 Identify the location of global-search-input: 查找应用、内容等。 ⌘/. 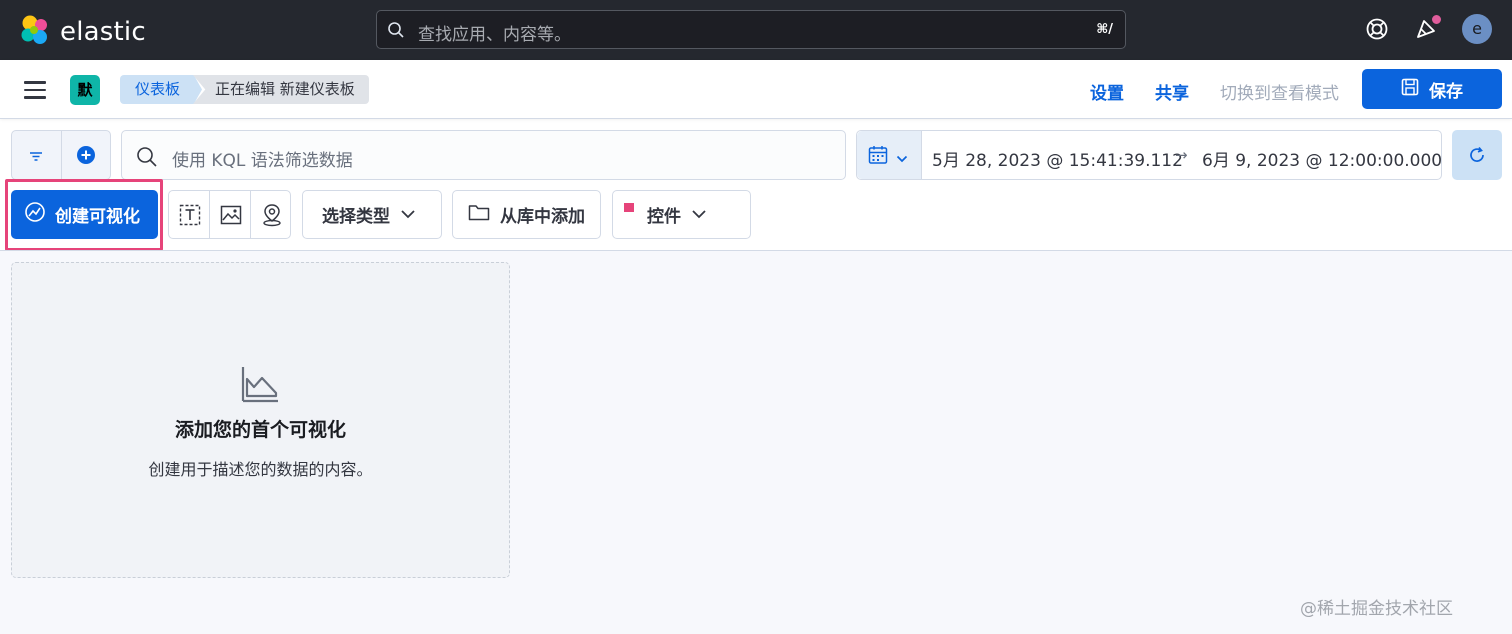
(751, 29).